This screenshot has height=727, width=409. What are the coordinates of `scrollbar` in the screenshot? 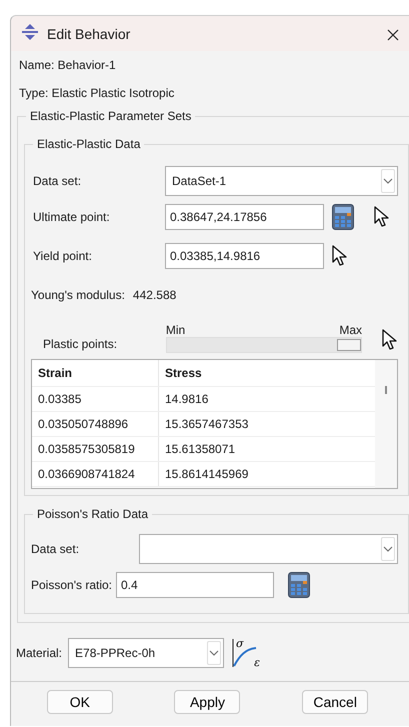 It's located at (386, 424).